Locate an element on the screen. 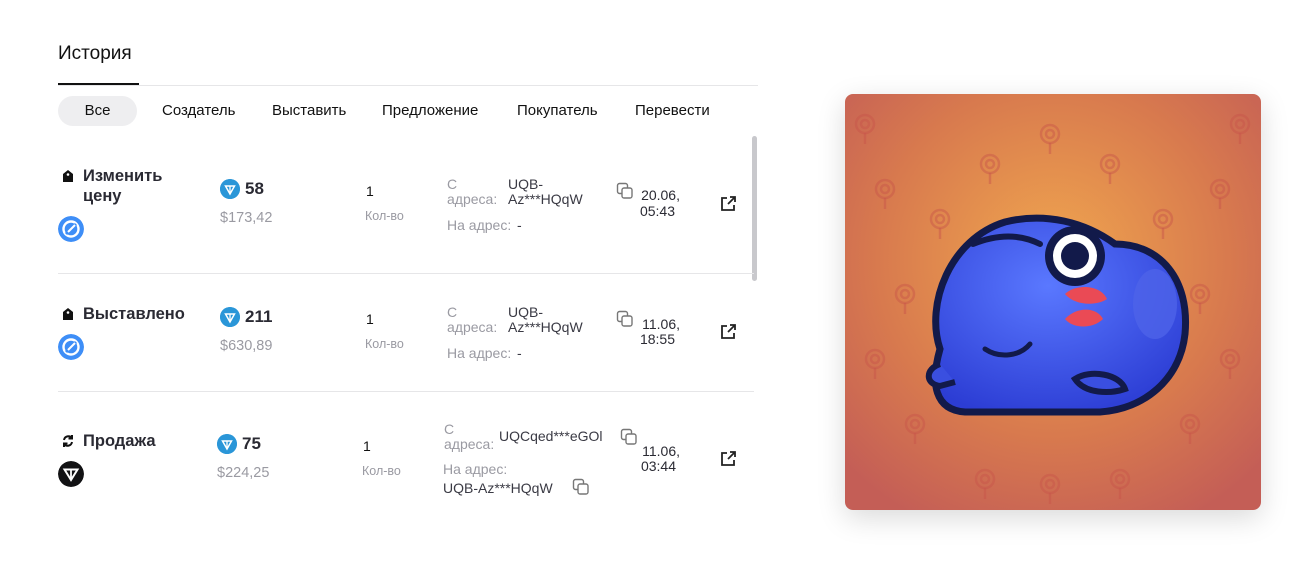 This screenshot has width=1315, height=565. filter-transfer: Перевести is located at coordinates (672, 111).